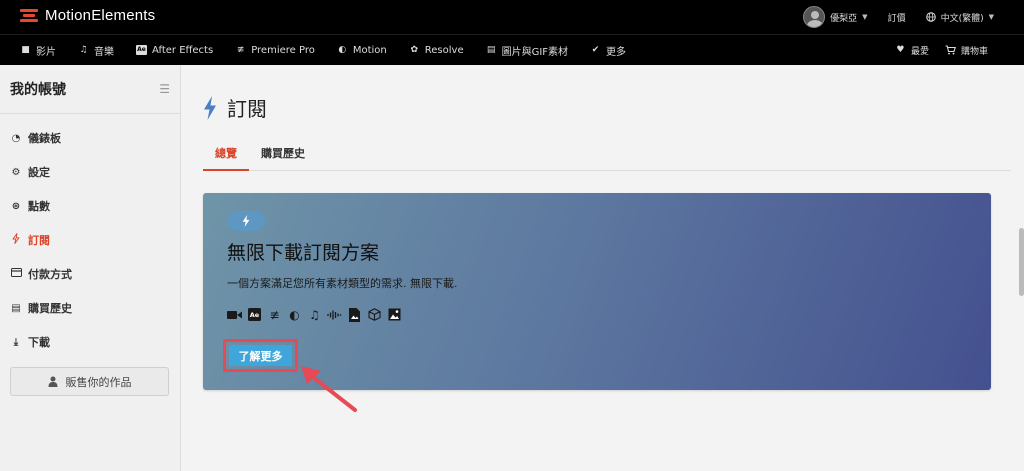 The width and height of the screenshot is (1024, 471). What do you see at coordinates (607, 157) in the screenshot?
I see `tab-bar: 總覽 購買歷史` at bounding box center [607, 157].